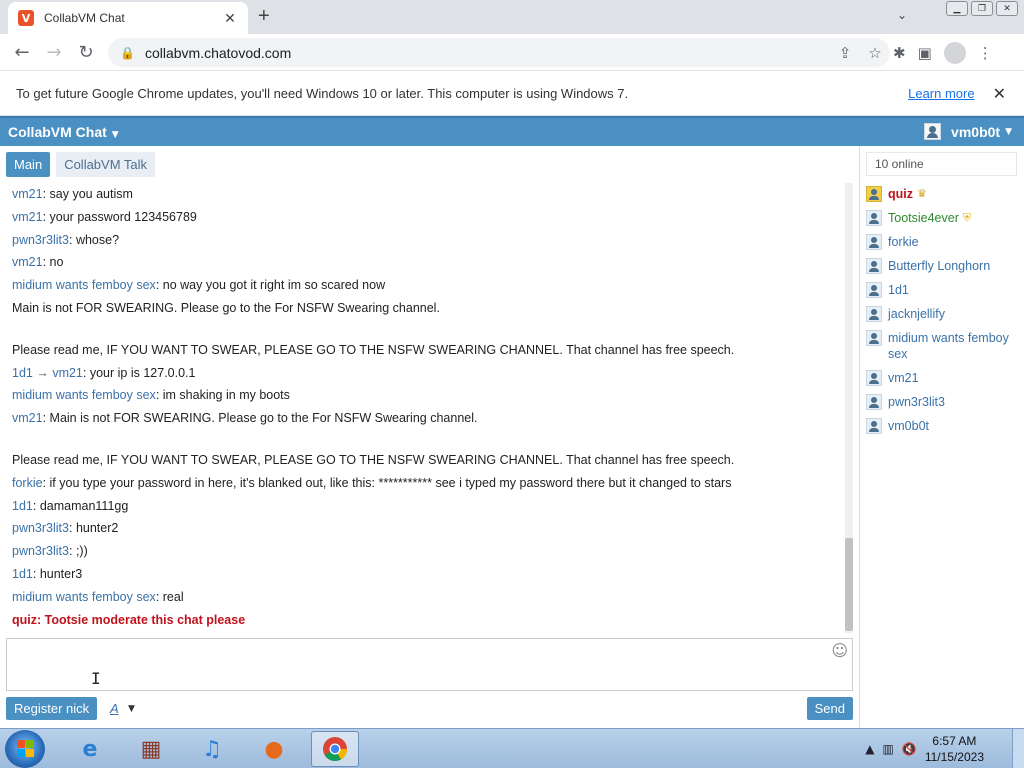 The image size is (1024, 768). Describe the element at coordinates (1007, 8) in the screenshot. I see `close-window-icon: ✕` at that location.